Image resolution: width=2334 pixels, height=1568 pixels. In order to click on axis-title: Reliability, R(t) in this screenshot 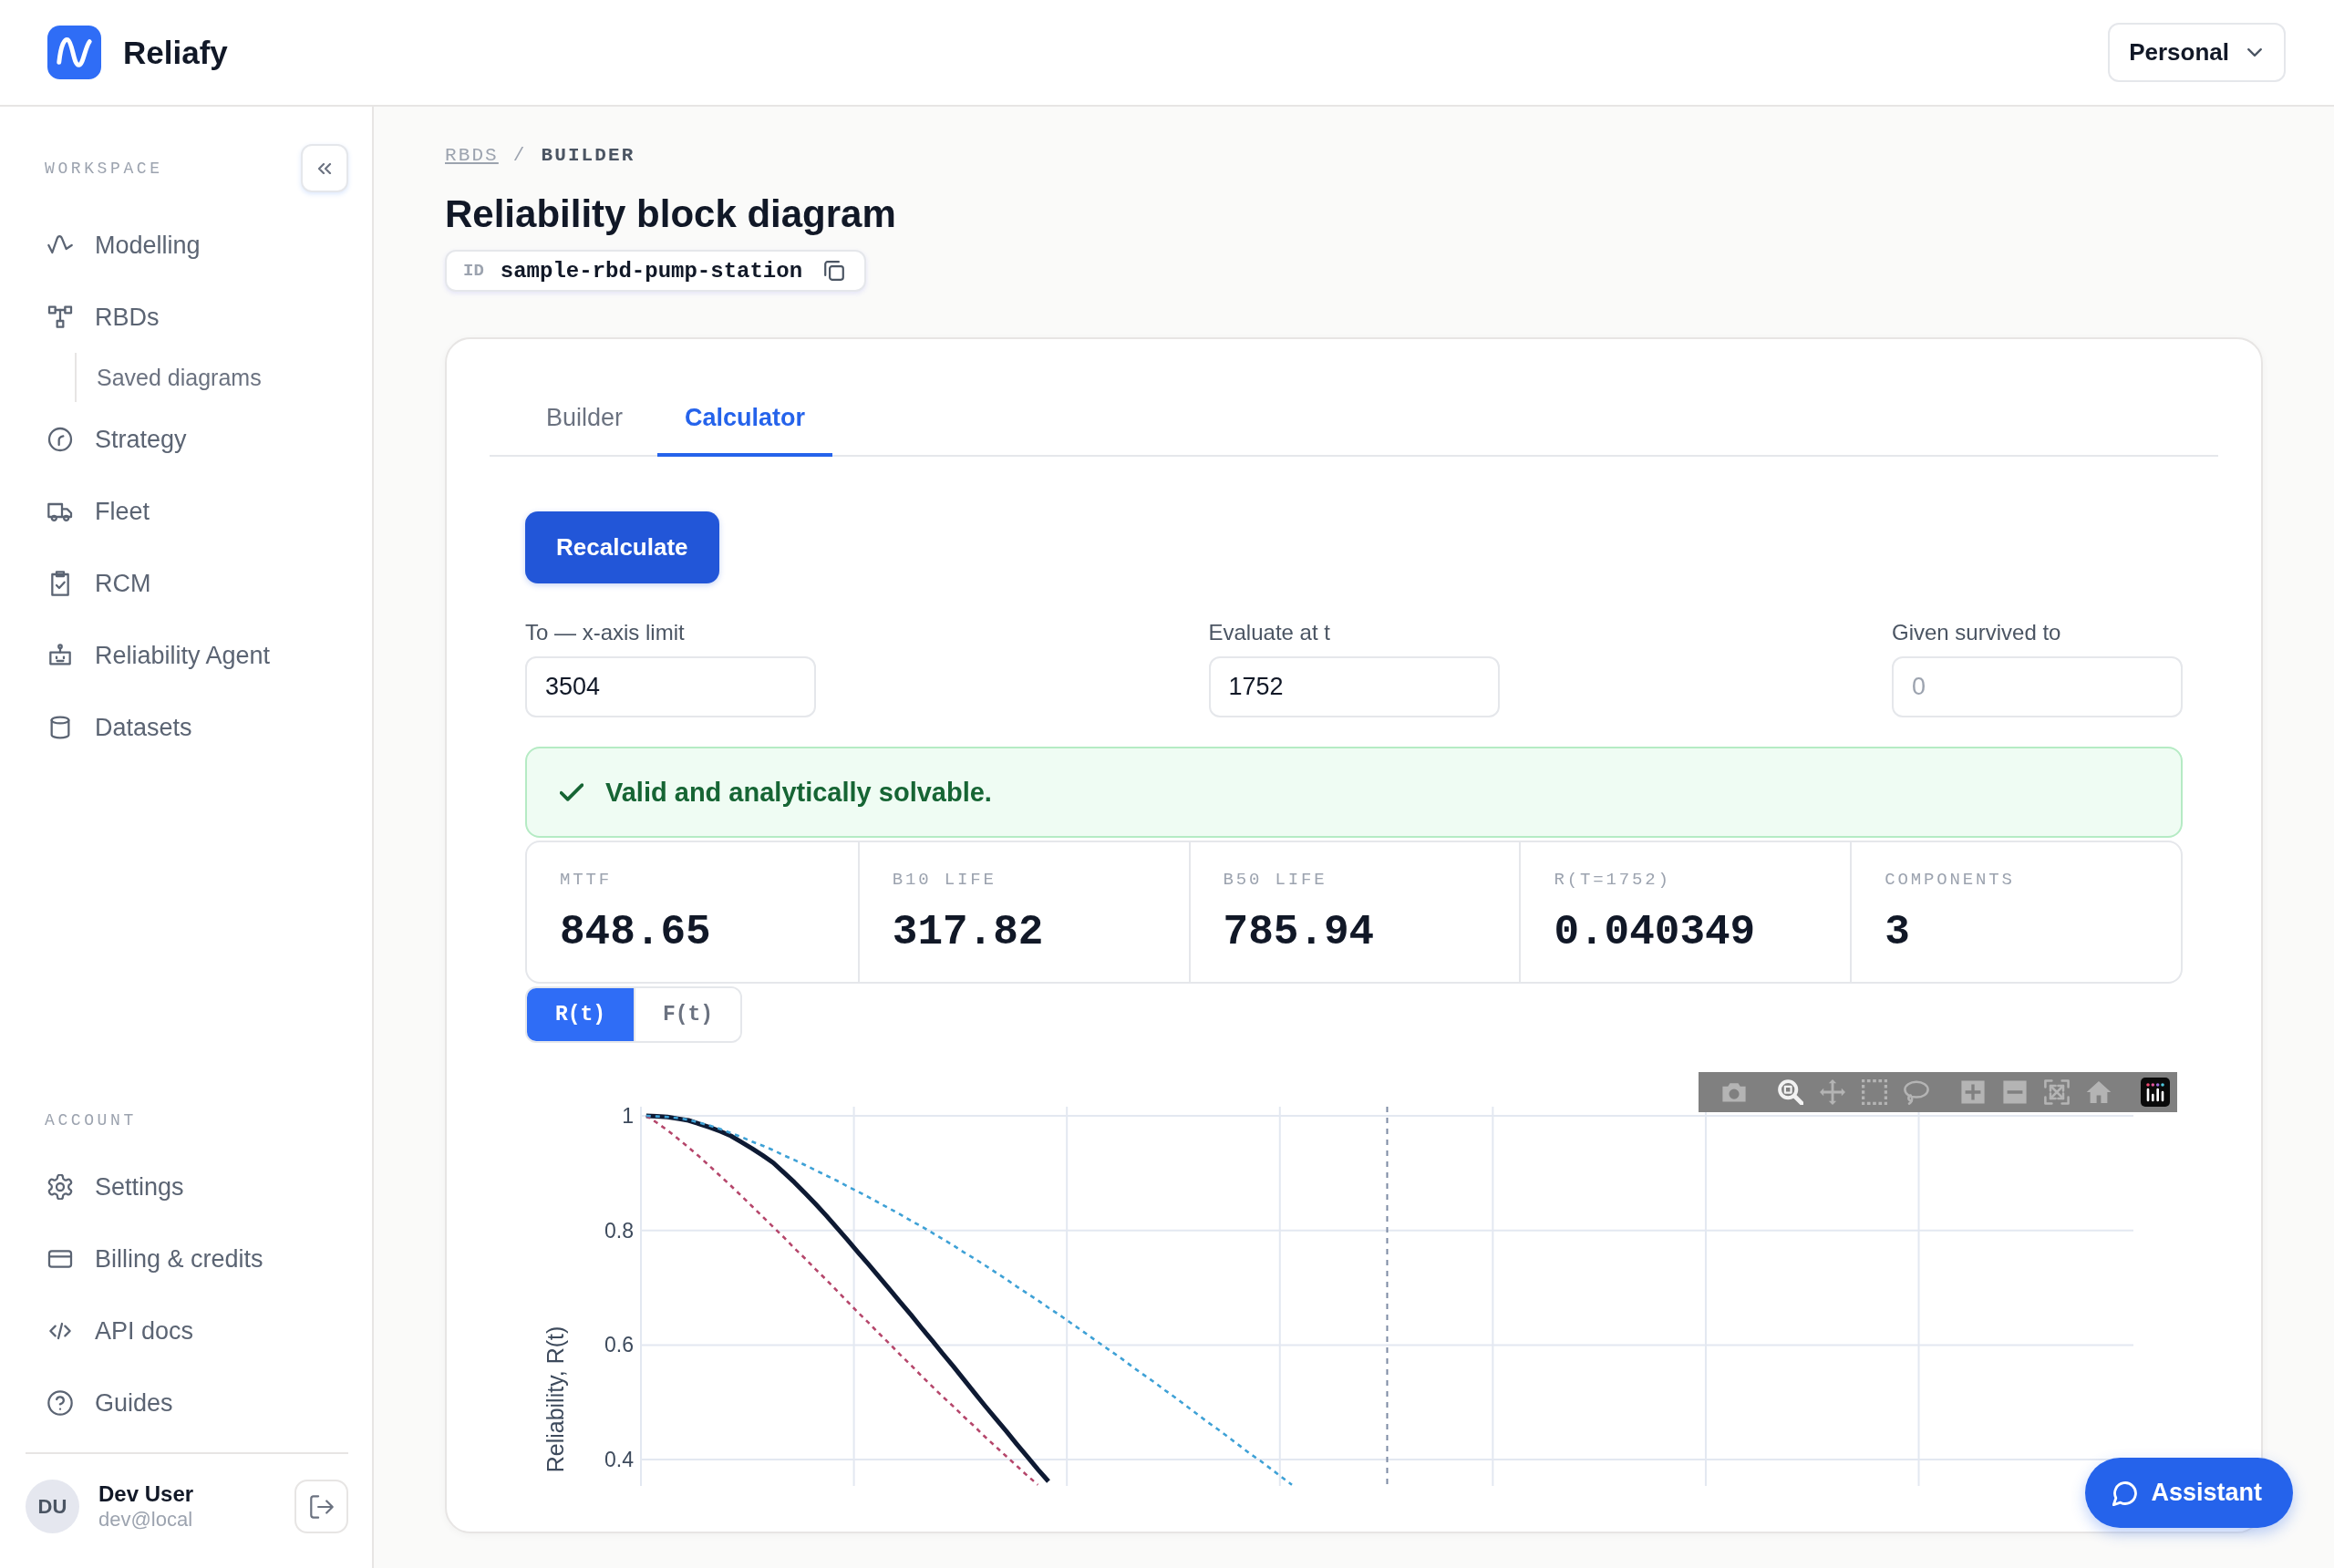, I will do `click(555, 1399)`.